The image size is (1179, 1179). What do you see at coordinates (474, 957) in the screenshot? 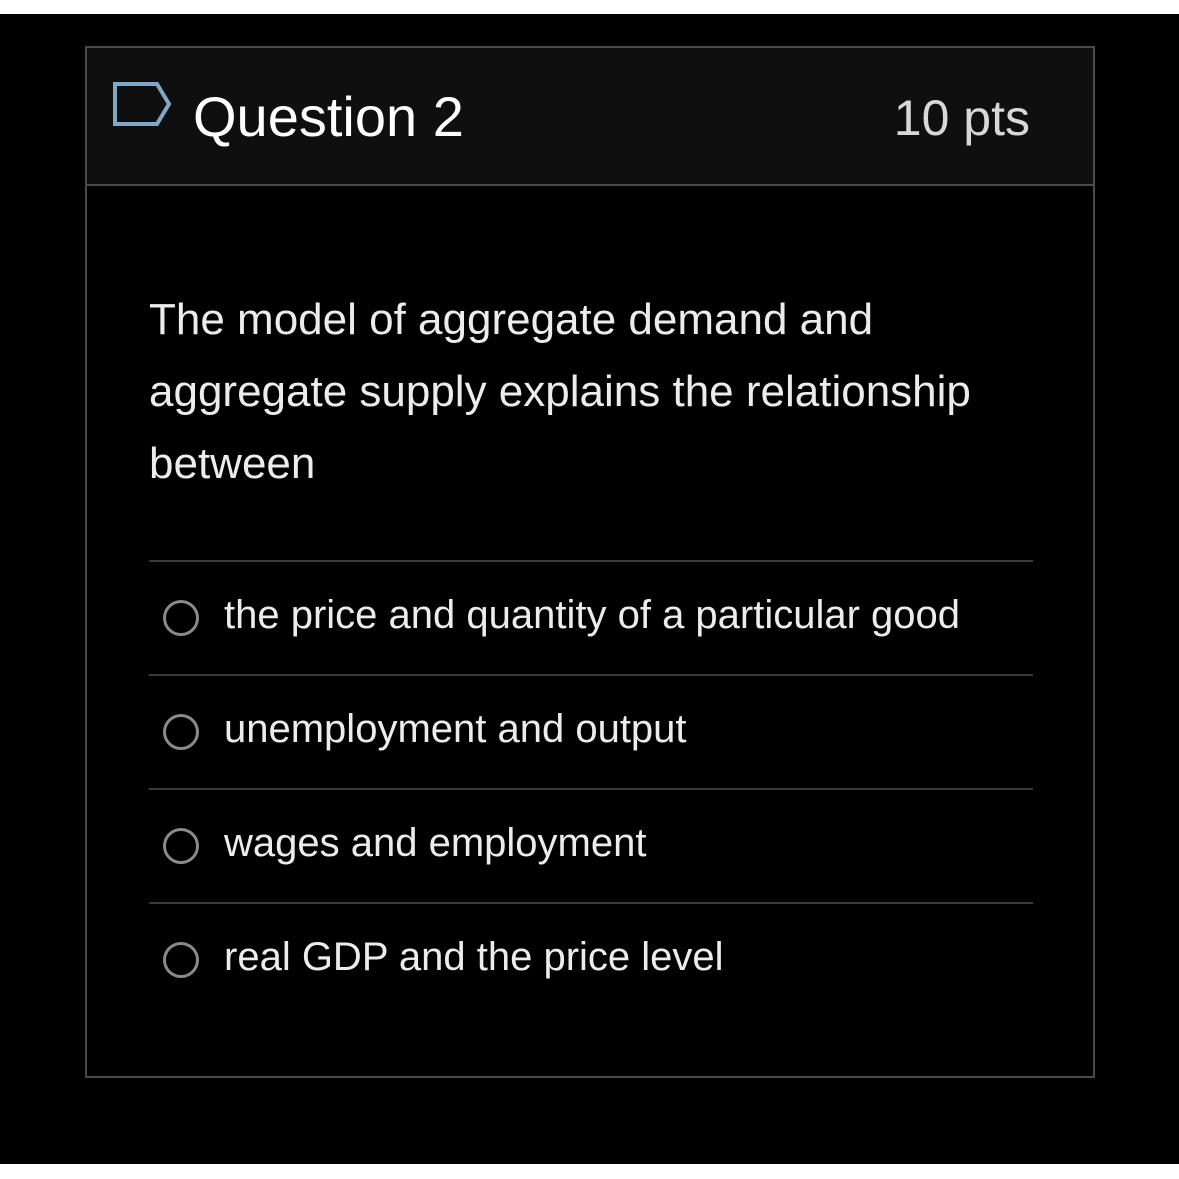
I see `answer-label: real GDP and the price level` at bounding box center [474, 957].